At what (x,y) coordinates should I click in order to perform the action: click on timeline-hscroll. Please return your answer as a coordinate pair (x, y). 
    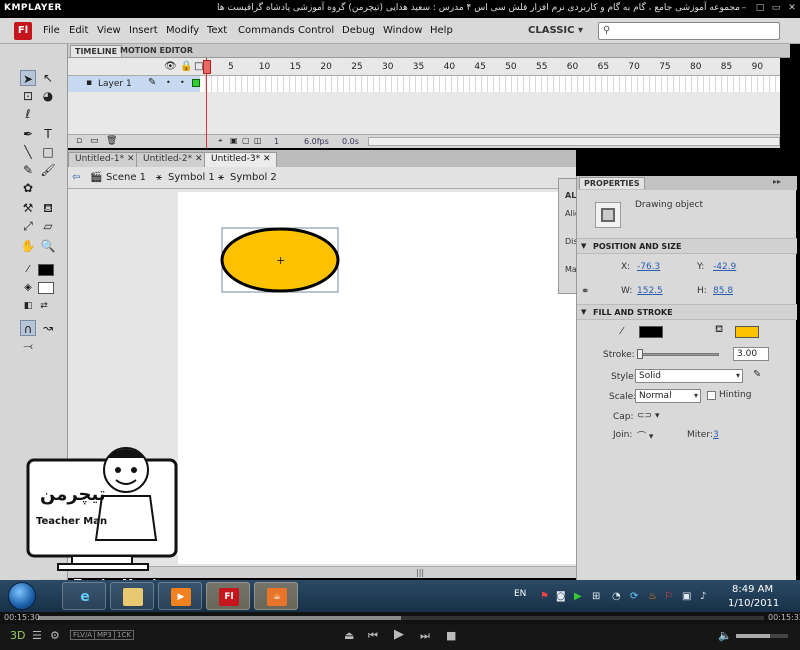
    Looking at the image, I should click on (574, 141).